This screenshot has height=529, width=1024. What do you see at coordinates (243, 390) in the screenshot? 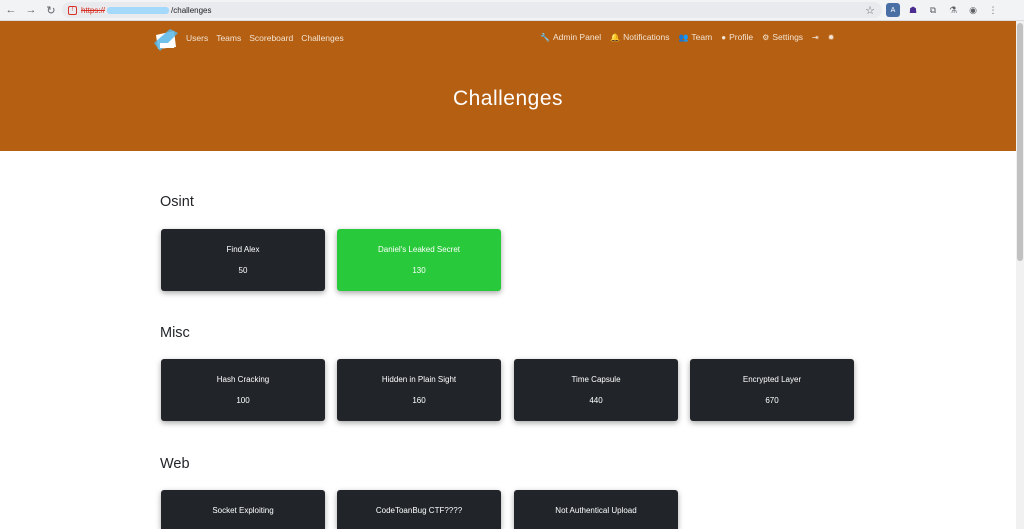
I see `challenge-card: Hash Cracking 100` at bounding box center [243, 390].